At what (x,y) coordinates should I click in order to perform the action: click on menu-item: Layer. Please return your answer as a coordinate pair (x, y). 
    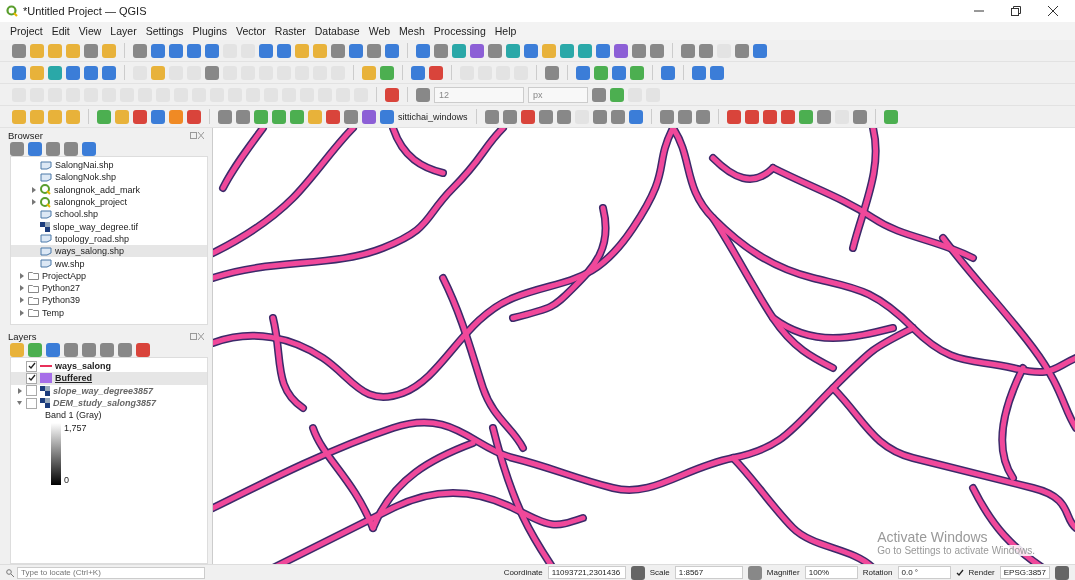
    Looking at the image, I should click on (123, 31).